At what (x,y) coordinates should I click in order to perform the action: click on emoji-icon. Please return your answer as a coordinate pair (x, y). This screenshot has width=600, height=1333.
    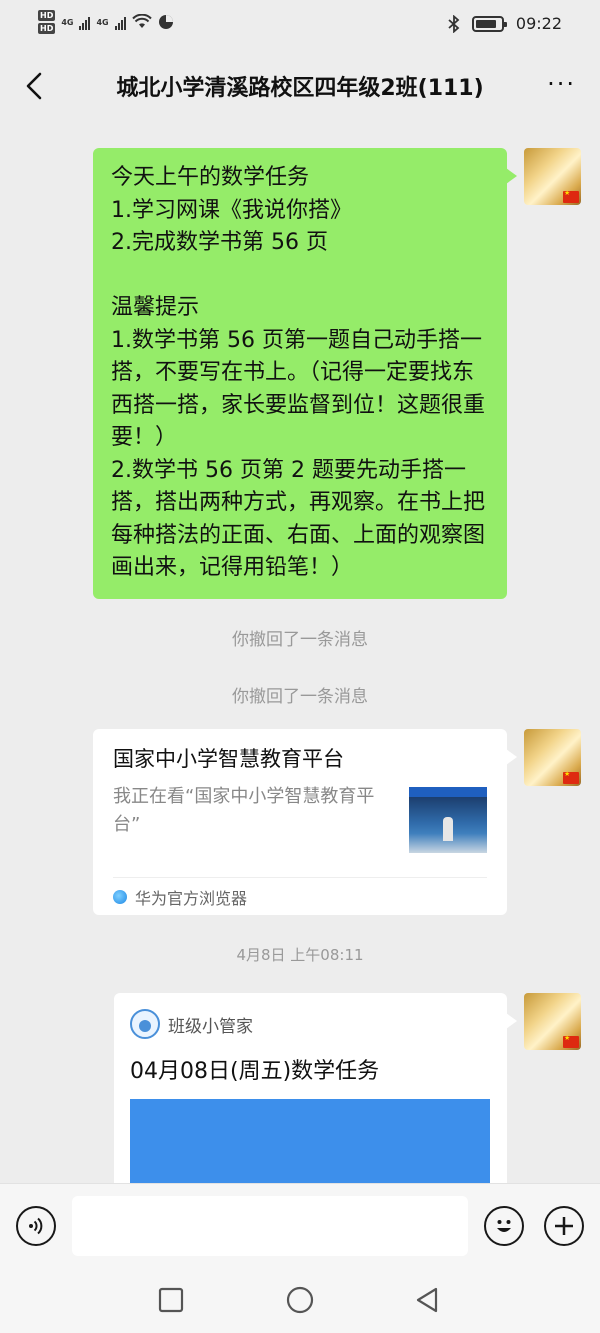
    Looking at the image, I should click on (504, 1226).